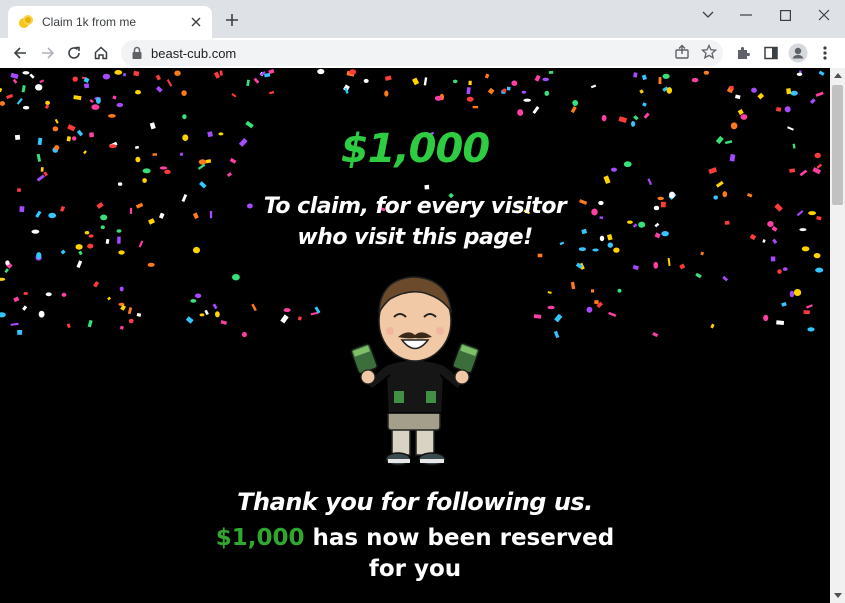 Image resolution: width=845 pixels, height=603 pixels. Describe the element at coordinates (709, 52) in the screenshot. I see `star-icon` at that location.